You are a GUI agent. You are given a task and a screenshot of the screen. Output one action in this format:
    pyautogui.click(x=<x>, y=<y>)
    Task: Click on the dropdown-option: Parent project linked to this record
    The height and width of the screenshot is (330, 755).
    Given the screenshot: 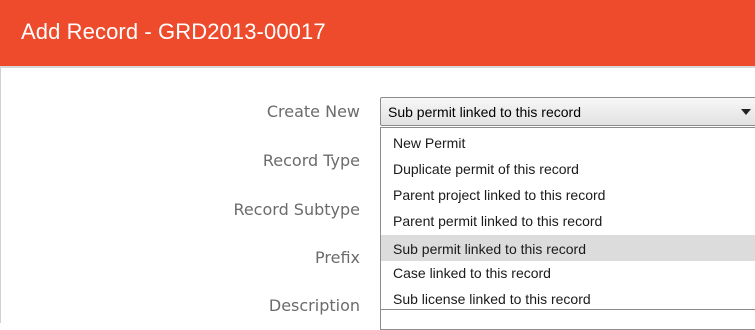 What is the action you would take?
    pyautogui.click(x=568, y=197)
    